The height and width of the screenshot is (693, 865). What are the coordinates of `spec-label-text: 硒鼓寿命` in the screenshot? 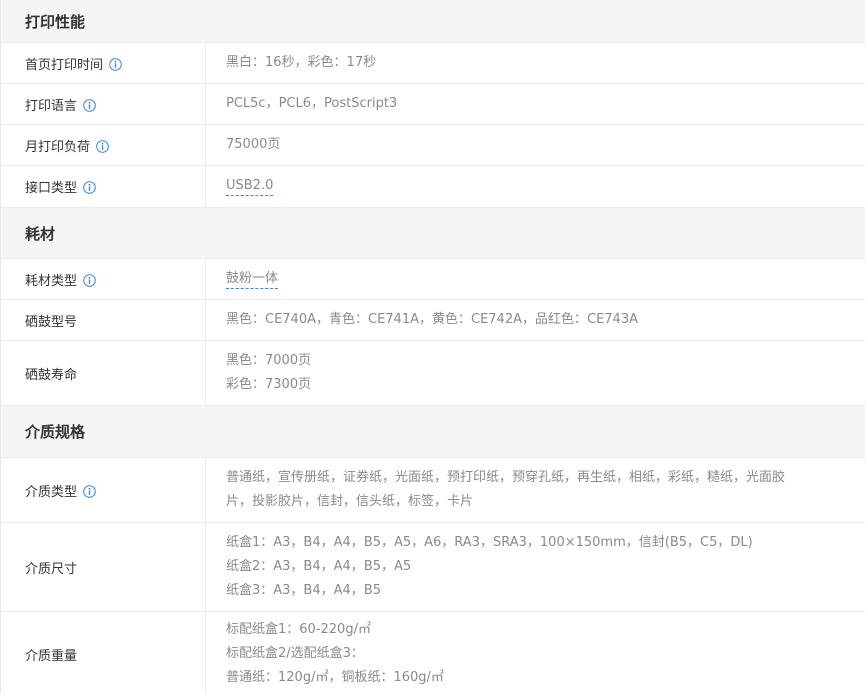 It's located at (51, 375).